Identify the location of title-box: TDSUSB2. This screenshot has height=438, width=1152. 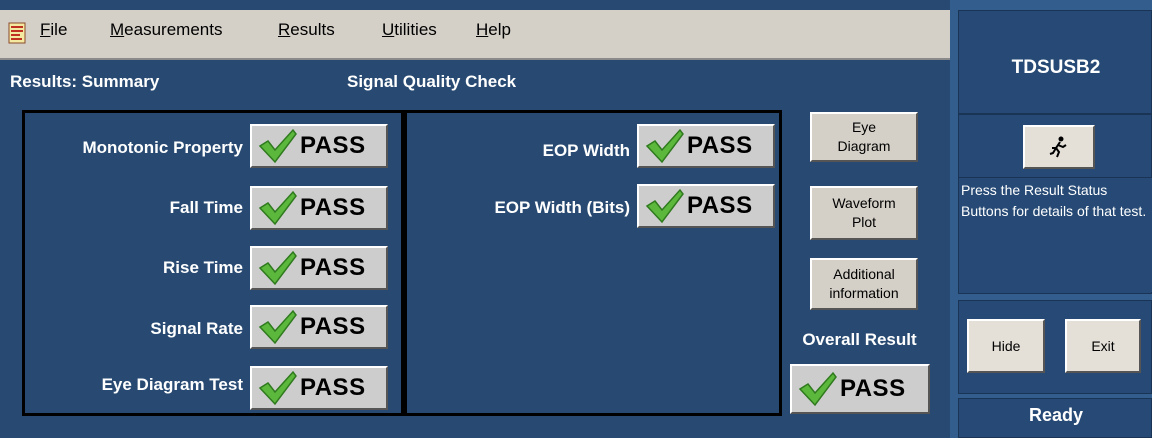
(1055, 62).